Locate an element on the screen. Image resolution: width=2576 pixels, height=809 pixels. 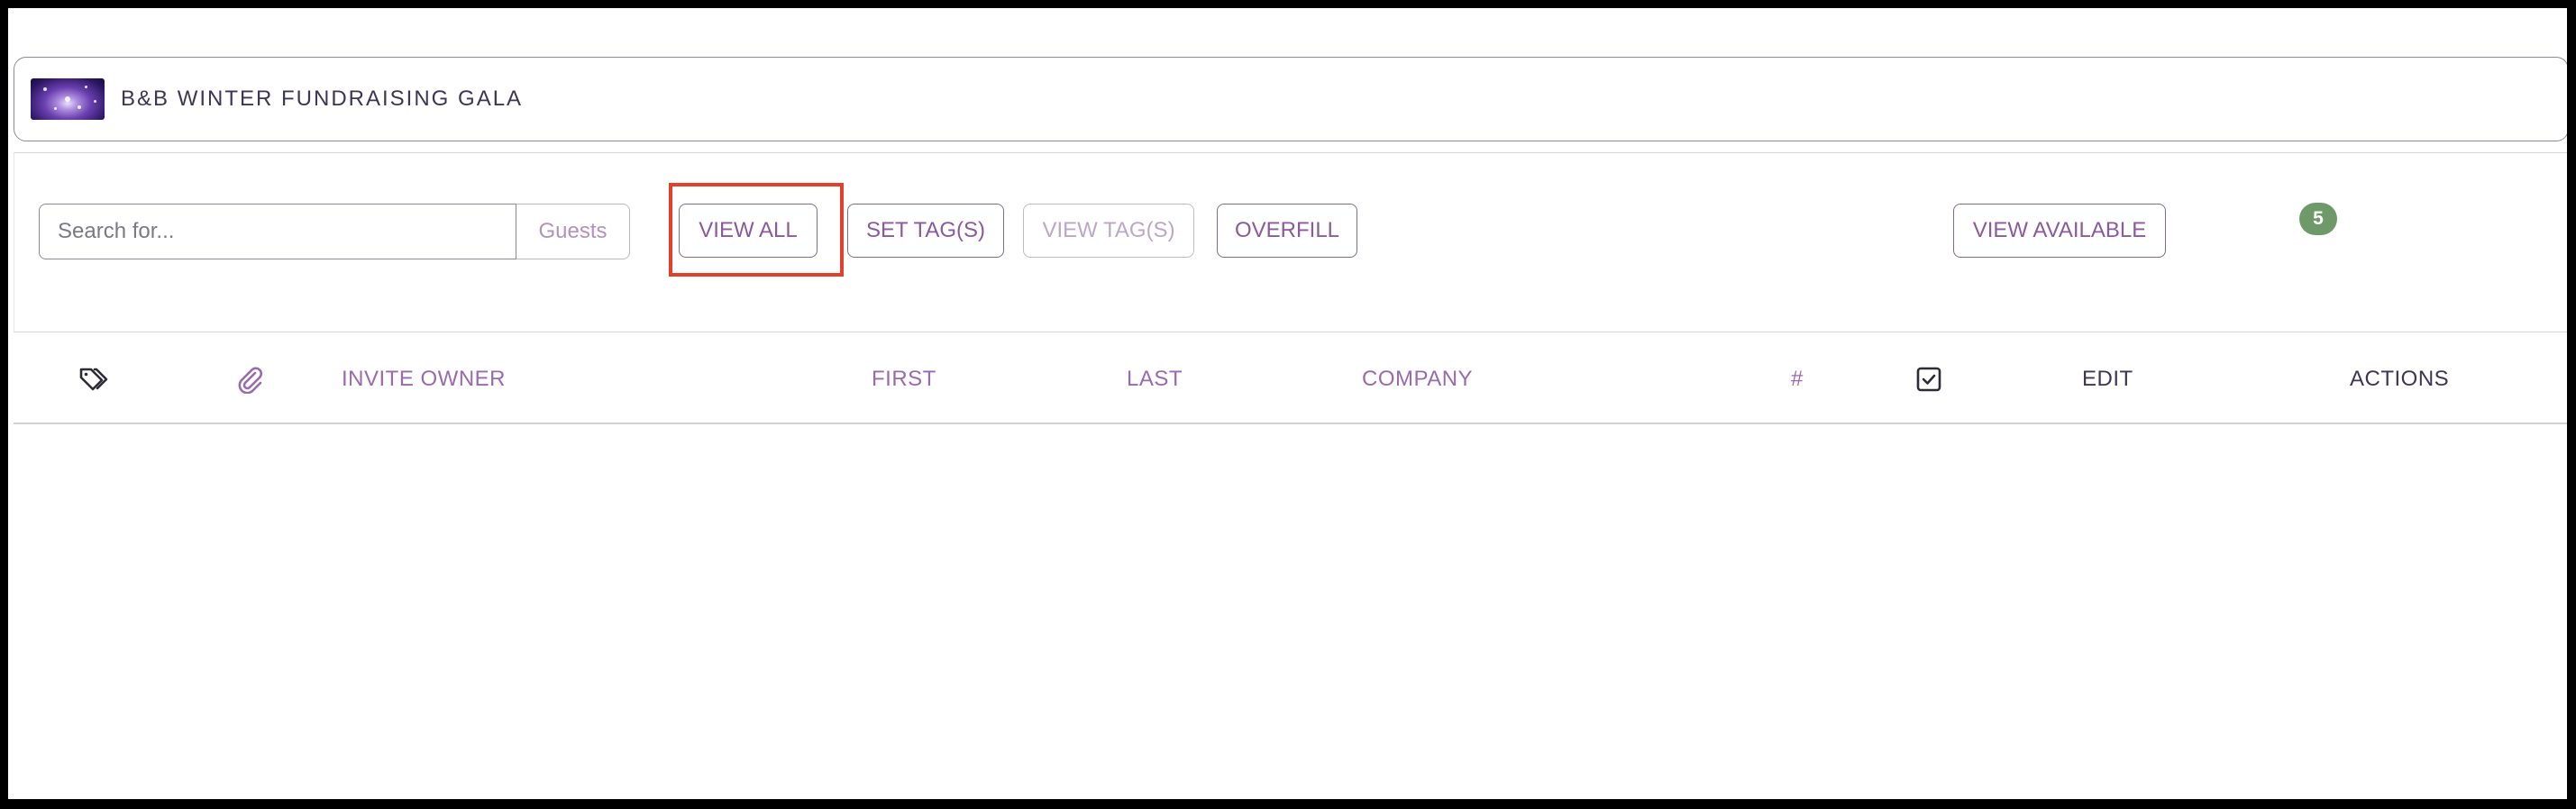
column-actions: ACTIONS is located at coordinates (2400, 379).